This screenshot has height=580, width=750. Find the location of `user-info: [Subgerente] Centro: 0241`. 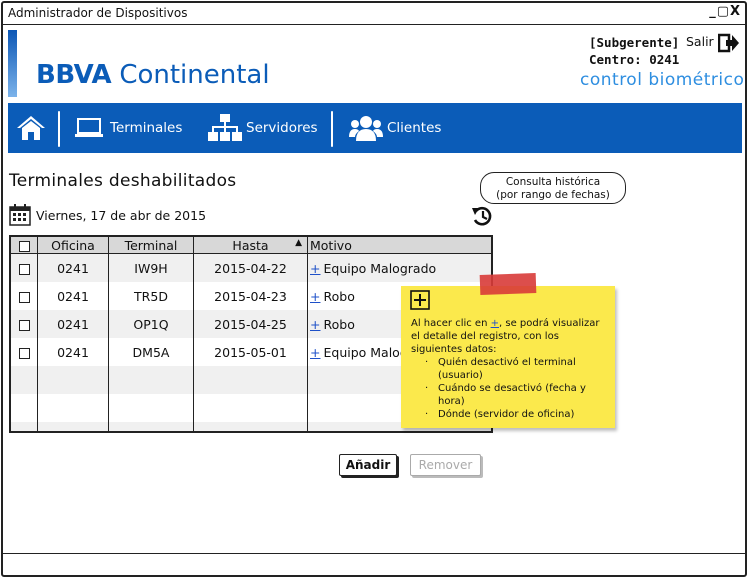

user-info: [Subgerente] Centro: 0241 is located at coordinates (634, 51).